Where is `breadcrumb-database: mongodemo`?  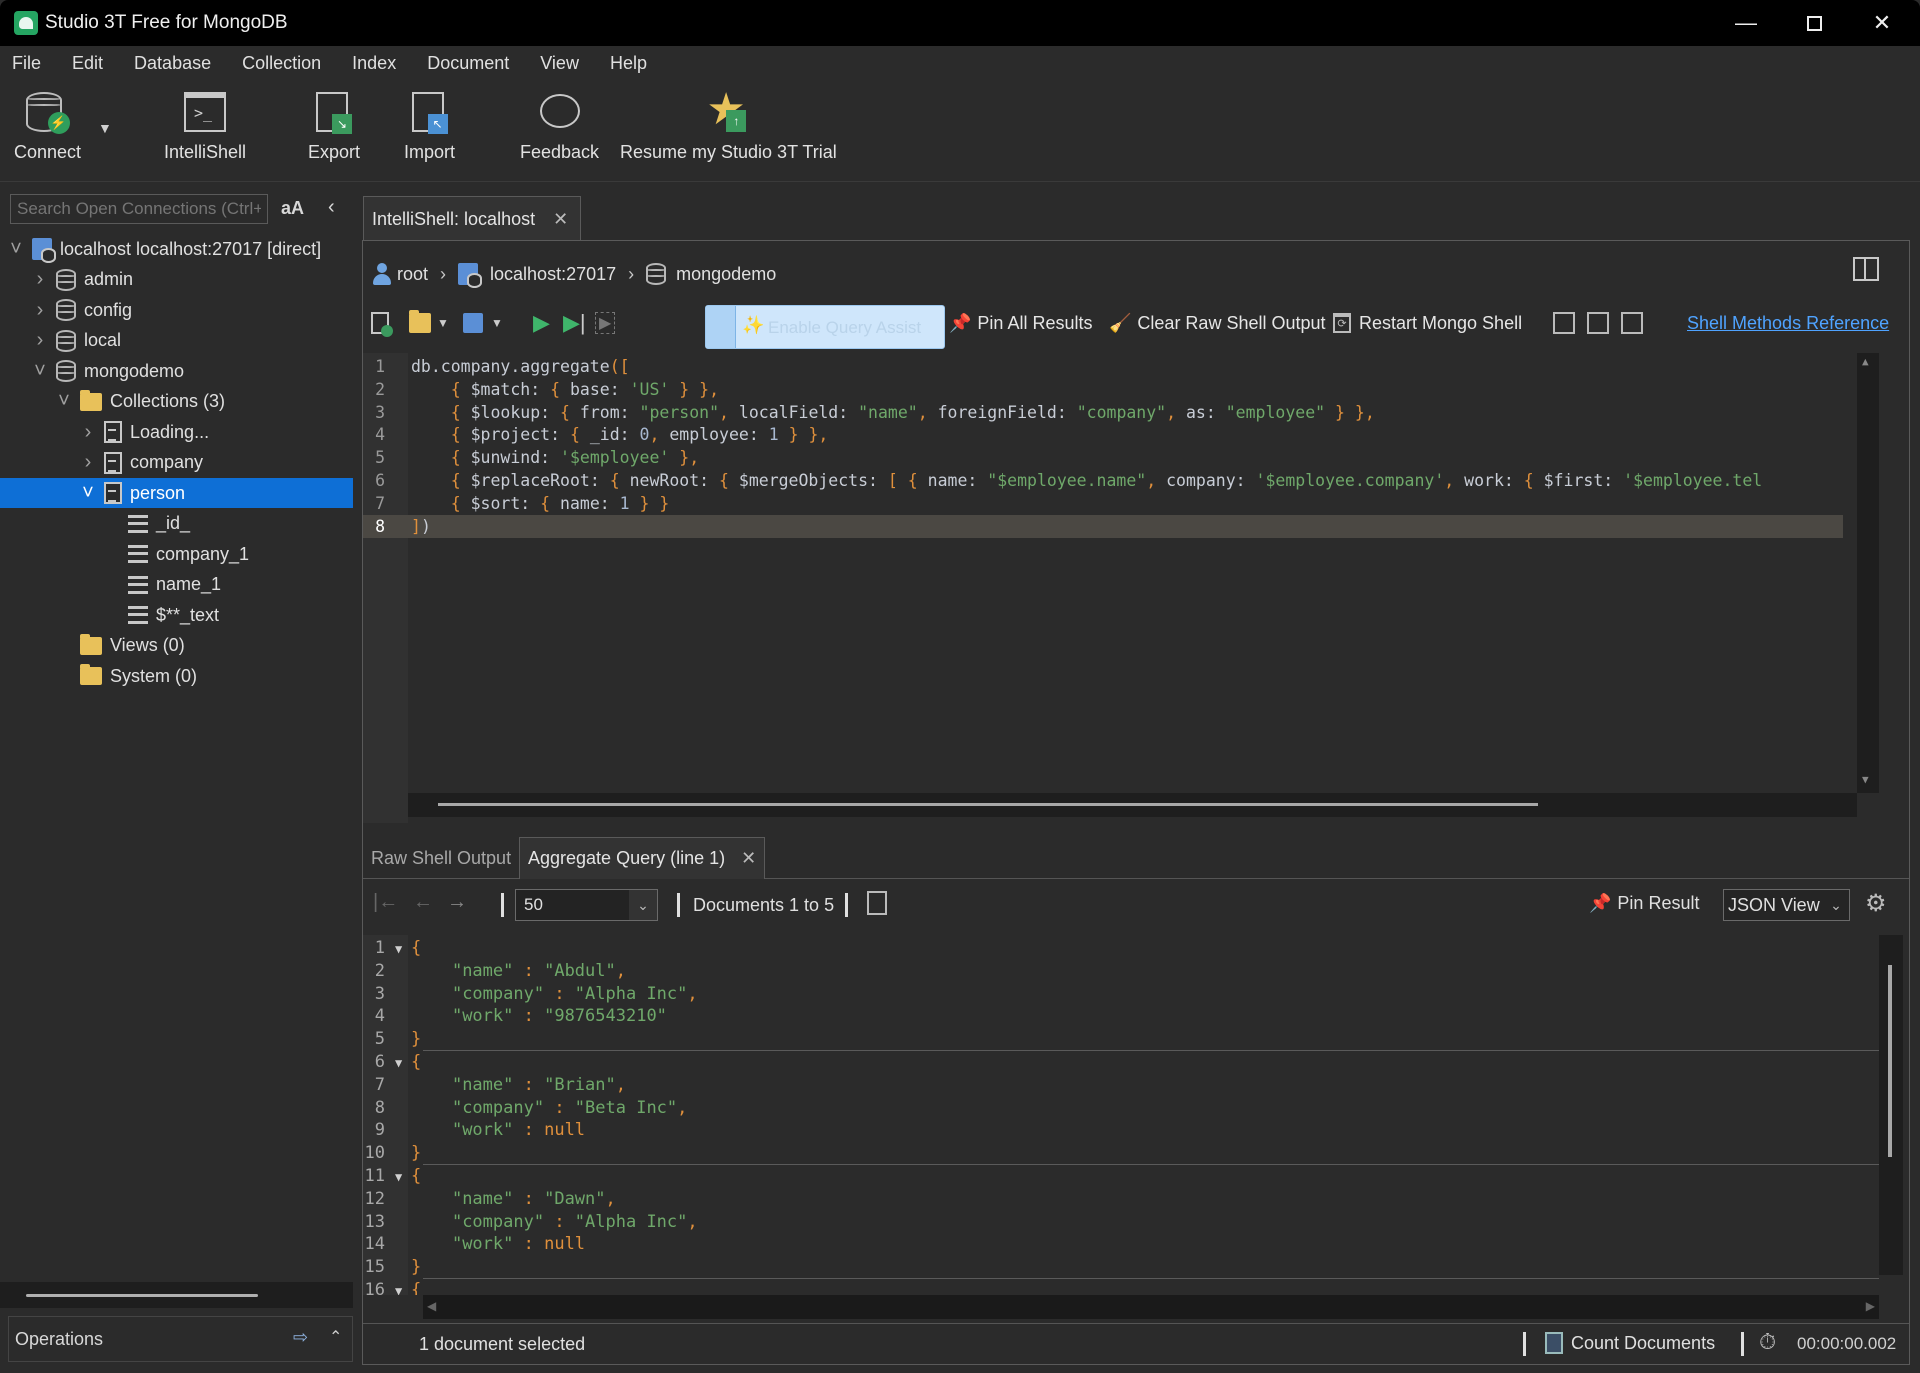
breadcrumb-database: mongodemo is located at coordinates (726, 274).